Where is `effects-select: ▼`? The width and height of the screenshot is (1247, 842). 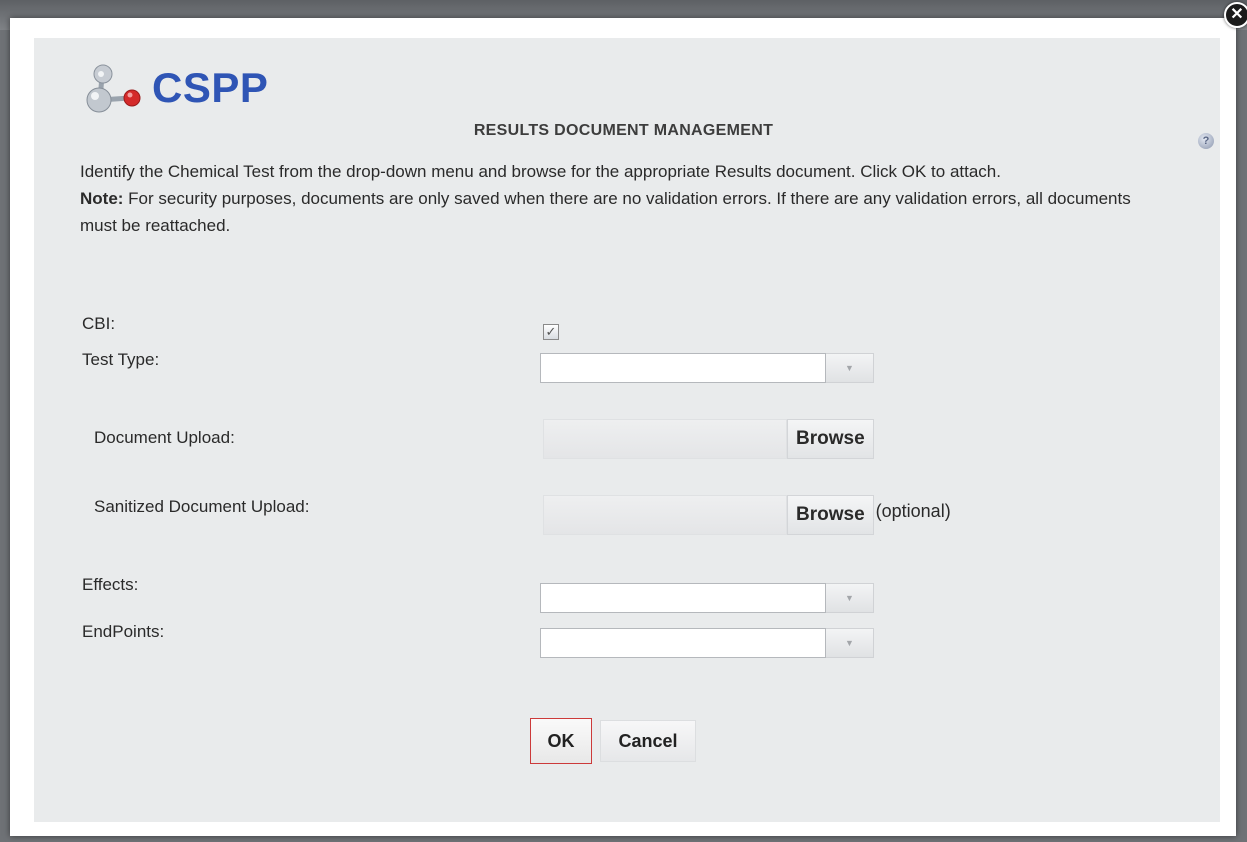 effects-select: ▼ is located at coordinates (707, 598).